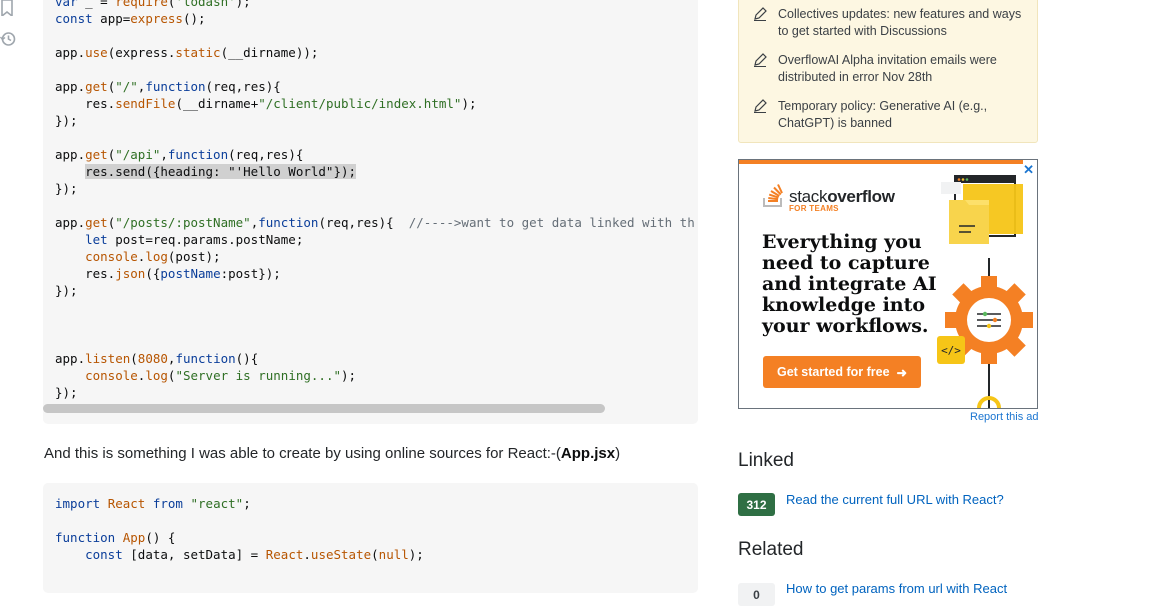 This screenshot has height=606, width=1149. I want to click on related-question-link: How to get params from url with React, so click(896, 588).